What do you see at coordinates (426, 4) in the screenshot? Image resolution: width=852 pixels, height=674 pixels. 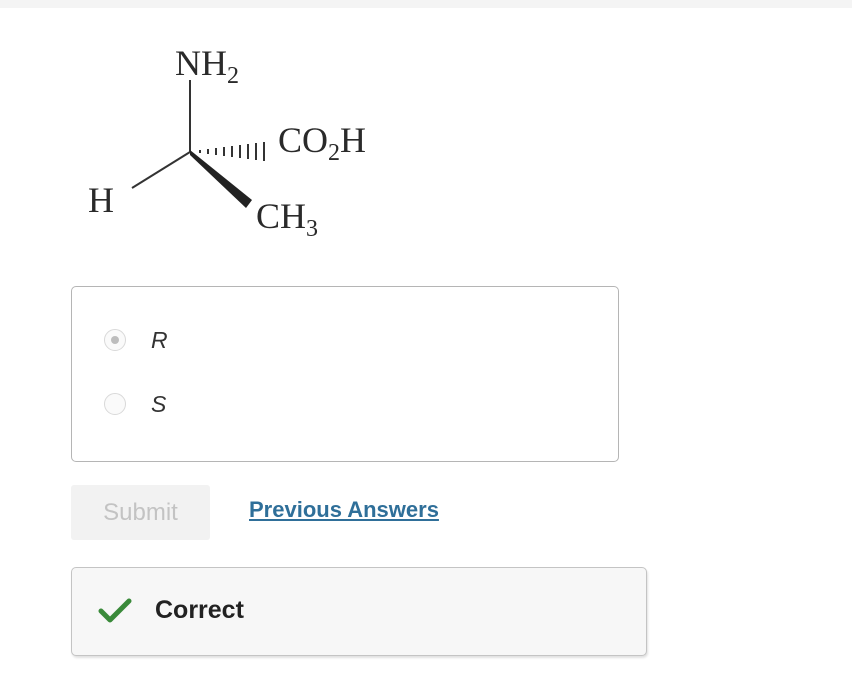 I see `top-bar` at bounding box center [426, 4].